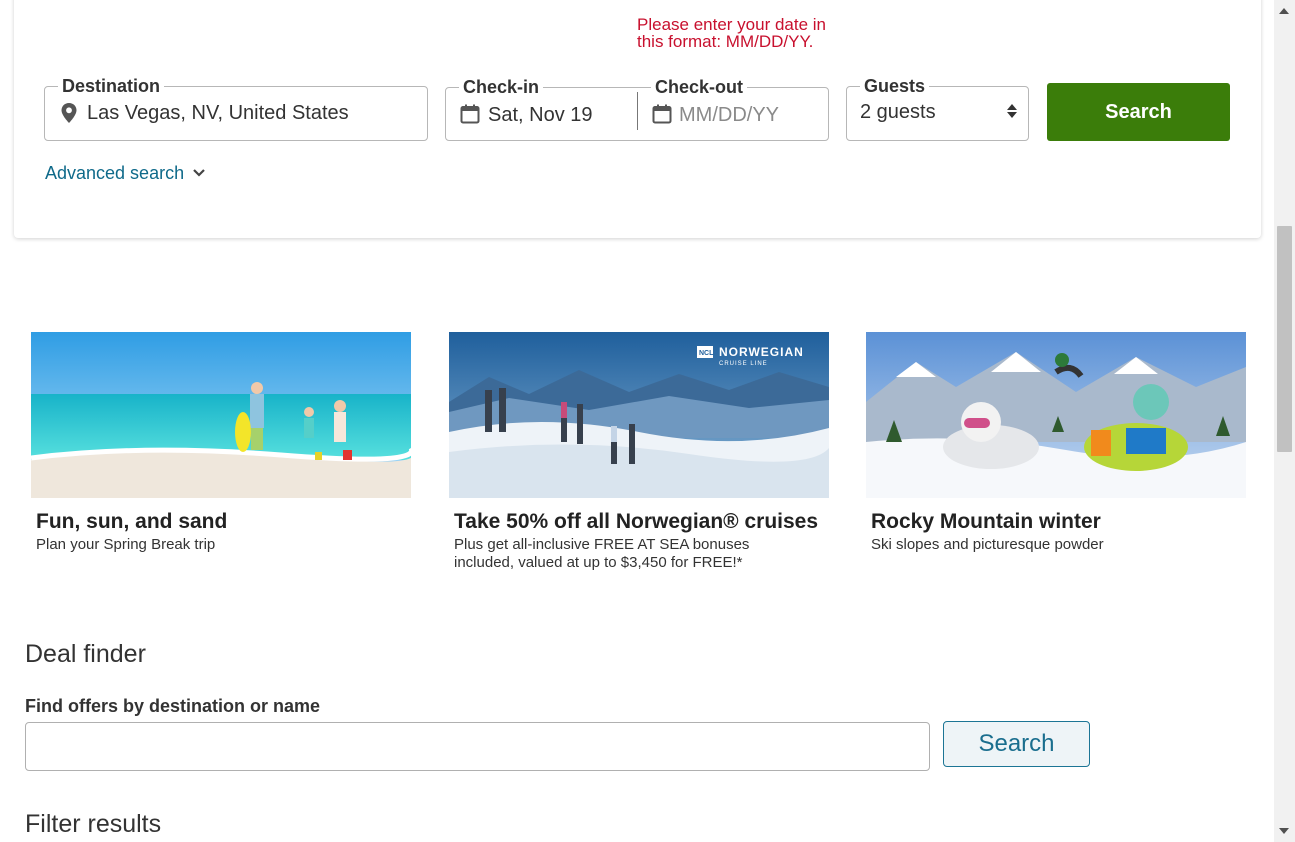  I want to click on promo-title: Rocky Mountain winter, so click(986, 521).